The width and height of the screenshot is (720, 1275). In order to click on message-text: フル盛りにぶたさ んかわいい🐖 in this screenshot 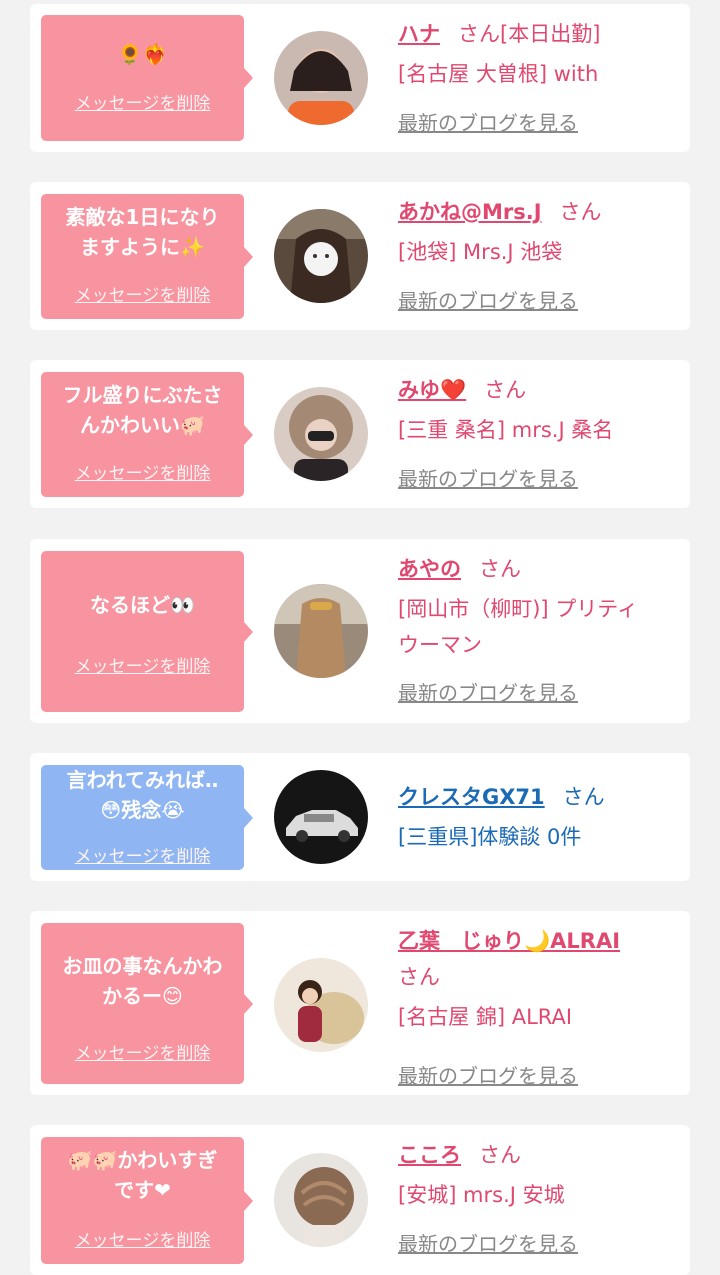, I will do `click(142, 410)`.